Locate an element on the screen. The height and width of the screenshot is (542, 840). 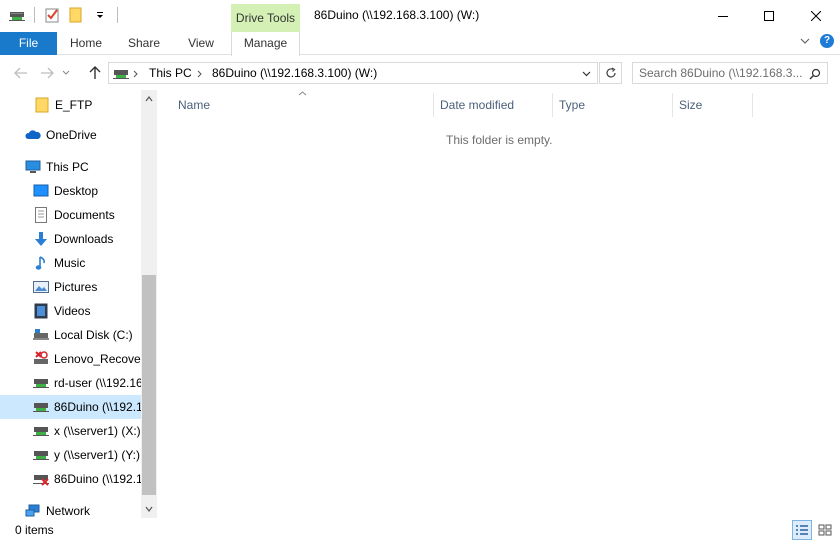
up-arrow-icon is located at coordinates (95, 72).